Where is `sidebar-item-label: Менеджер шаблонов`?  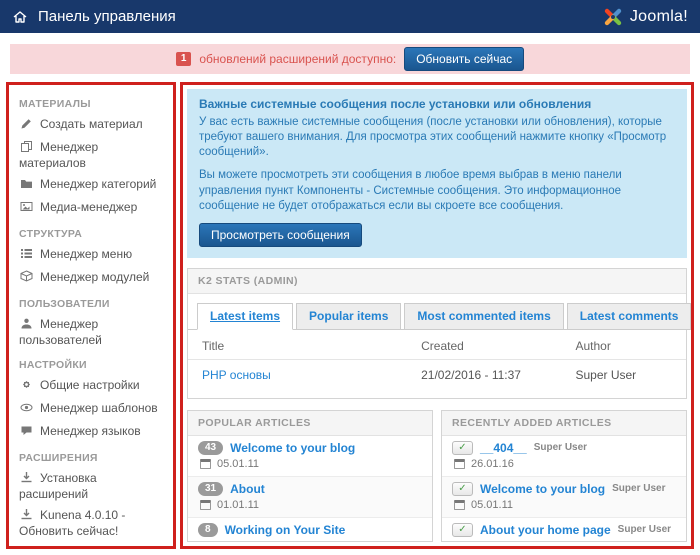
sidebar-item-label: Менеджер шаблонов is located at coordinates (99, 407).